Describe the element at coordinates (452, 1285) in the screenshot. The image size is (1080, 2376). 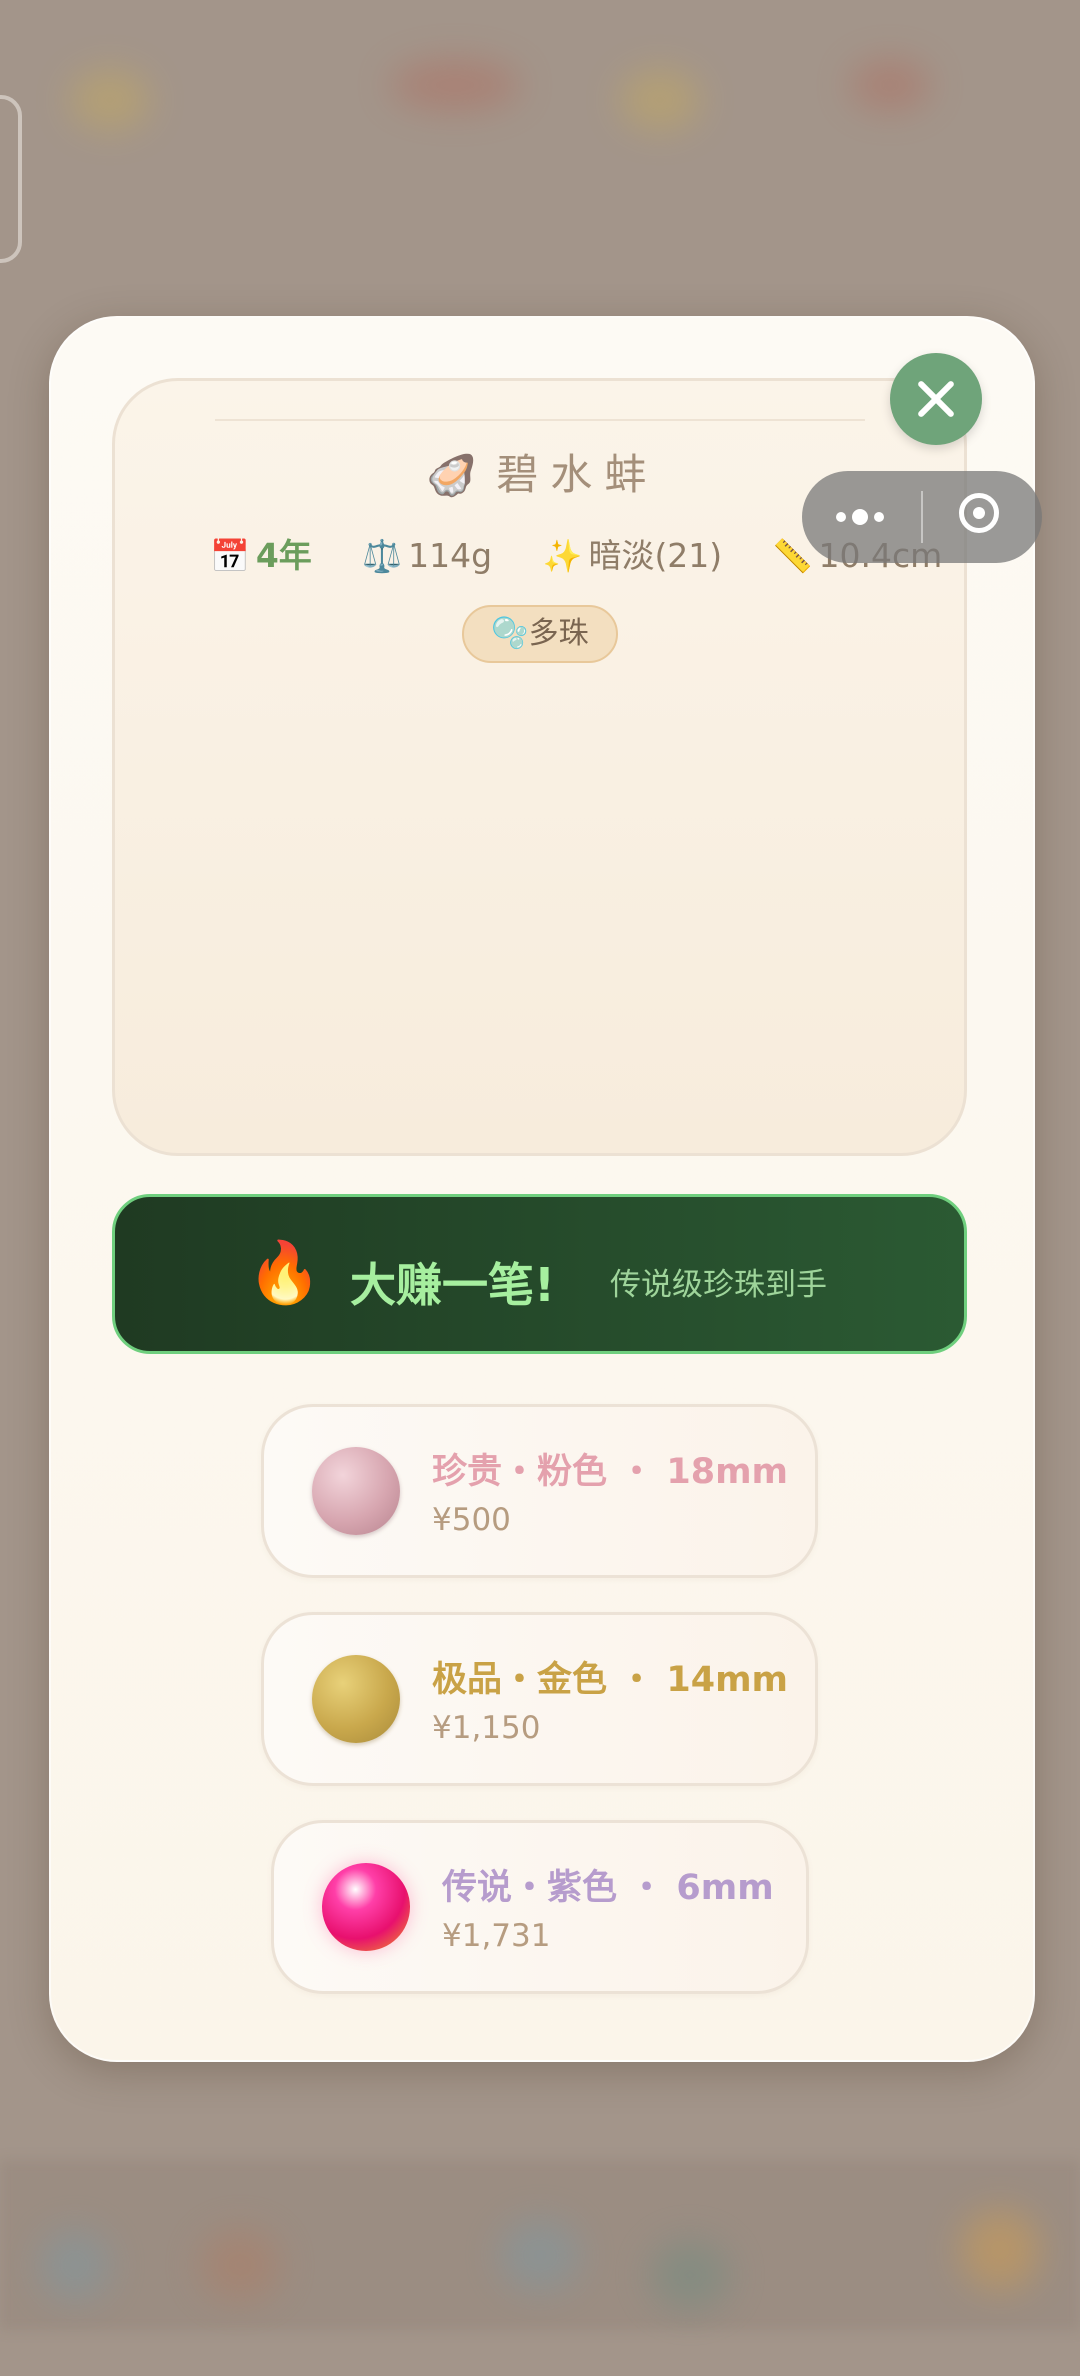
I see `banner-headline: 大赚一笔!` at that location.